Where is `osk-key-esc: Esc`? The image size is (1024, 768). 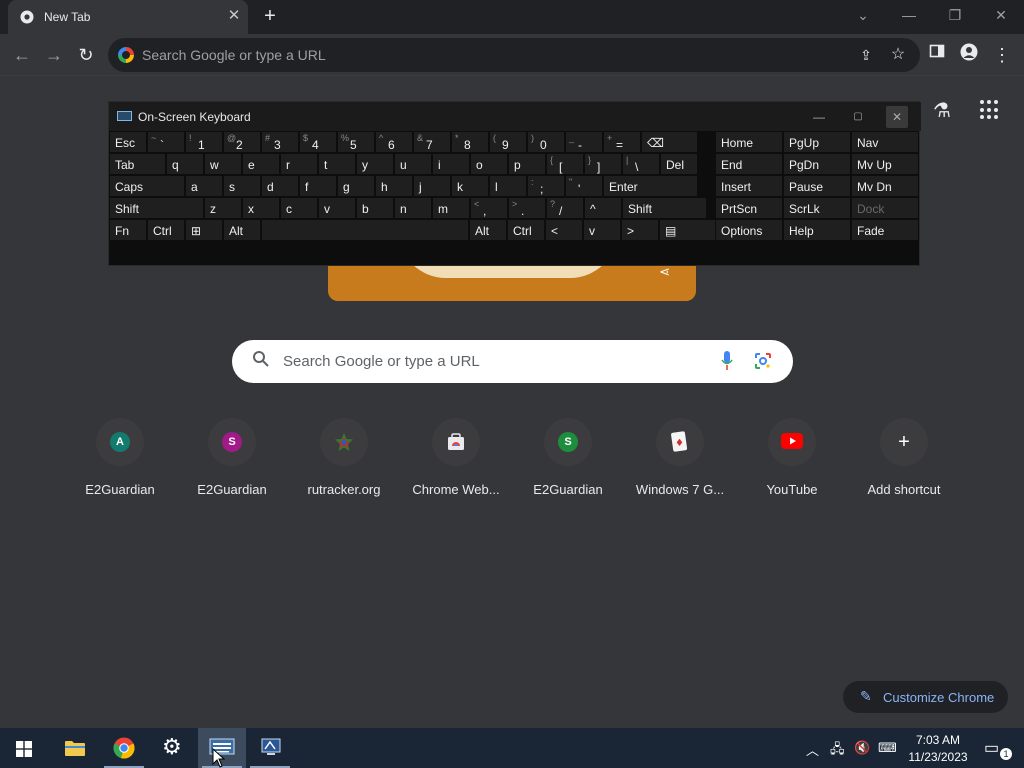
osk-key-esc: Esc is located at coordinates (128, 142).